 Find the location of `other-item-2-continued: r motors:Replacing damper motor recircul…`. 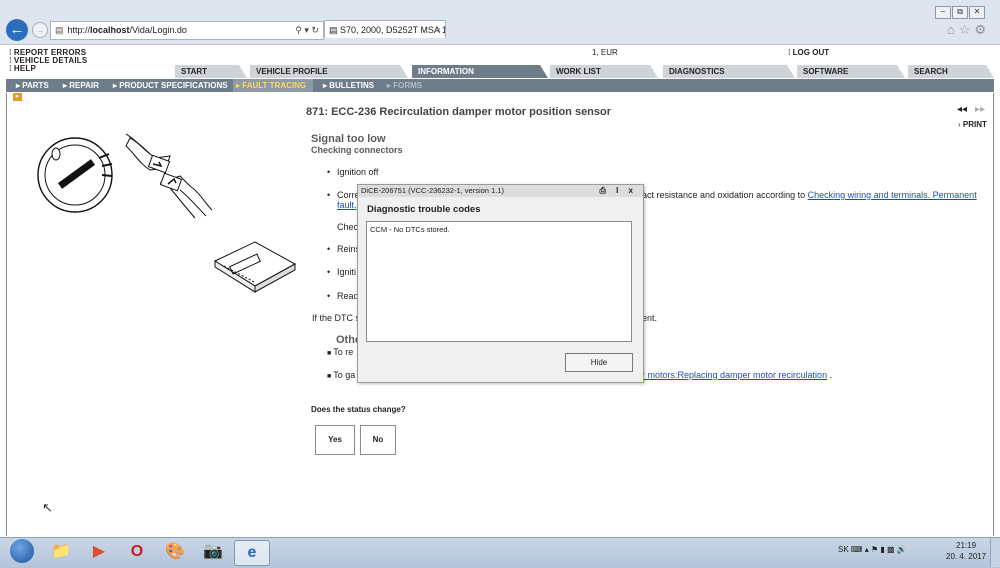

other-item-2-continued: r motors:Replacing damper motor recircul… is located at coordinates (737, 375).